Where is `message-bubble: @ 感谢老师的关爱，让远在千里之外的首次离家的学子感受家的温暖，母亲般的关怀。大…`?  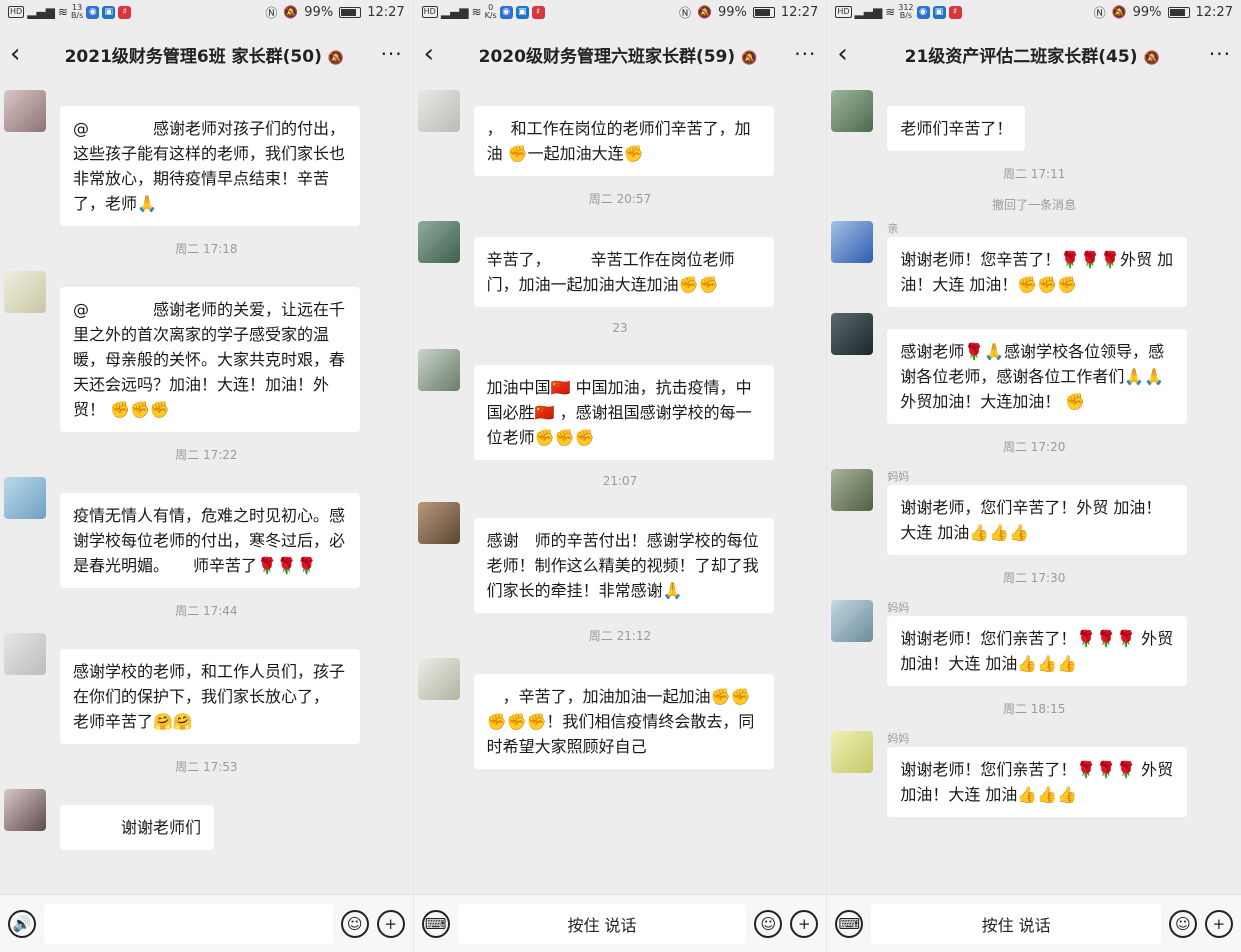
message-bubble: @ 感谢老师的关爱，让远在千里之外的首次离家的学子感受家的温暖，母亲般的关怀。大… is located at coordinates (210, 359).